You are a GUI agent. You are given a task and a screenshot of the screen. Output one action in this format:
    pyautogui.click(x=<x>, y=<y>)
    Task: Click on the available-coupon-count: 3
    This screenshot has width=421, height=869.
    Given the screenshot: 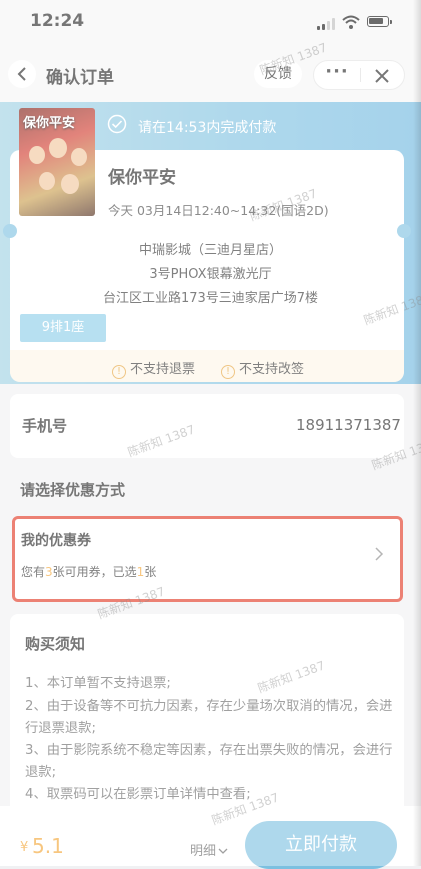 What is the action you would take?
    pyautogui.click(x=49, y=572)
    